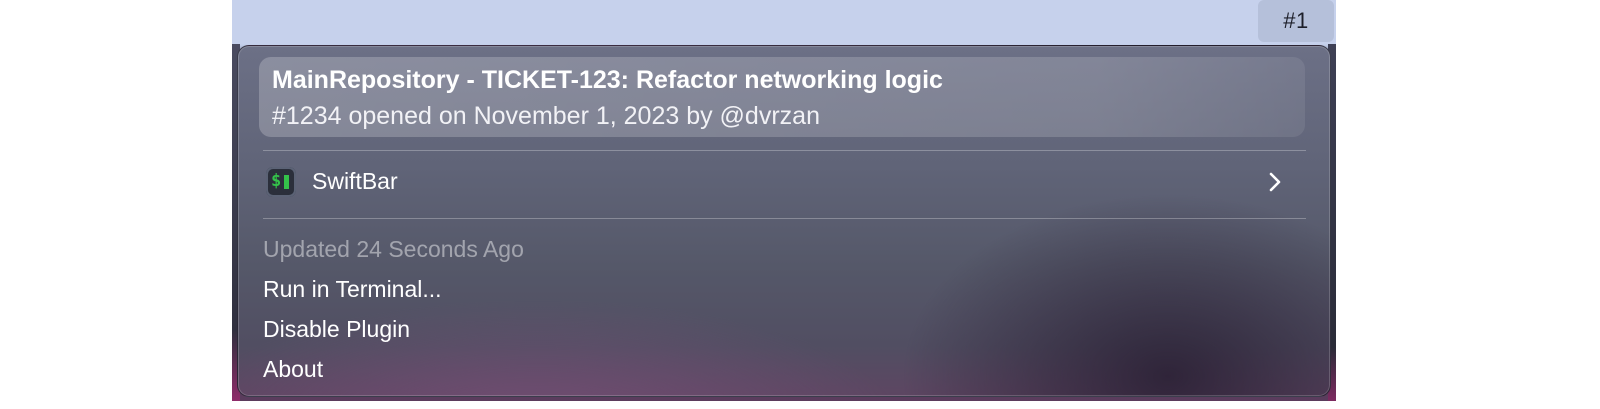  Describe the element at coordinates (293, 369) in the screenshot. I see `about-item: About` at that location.